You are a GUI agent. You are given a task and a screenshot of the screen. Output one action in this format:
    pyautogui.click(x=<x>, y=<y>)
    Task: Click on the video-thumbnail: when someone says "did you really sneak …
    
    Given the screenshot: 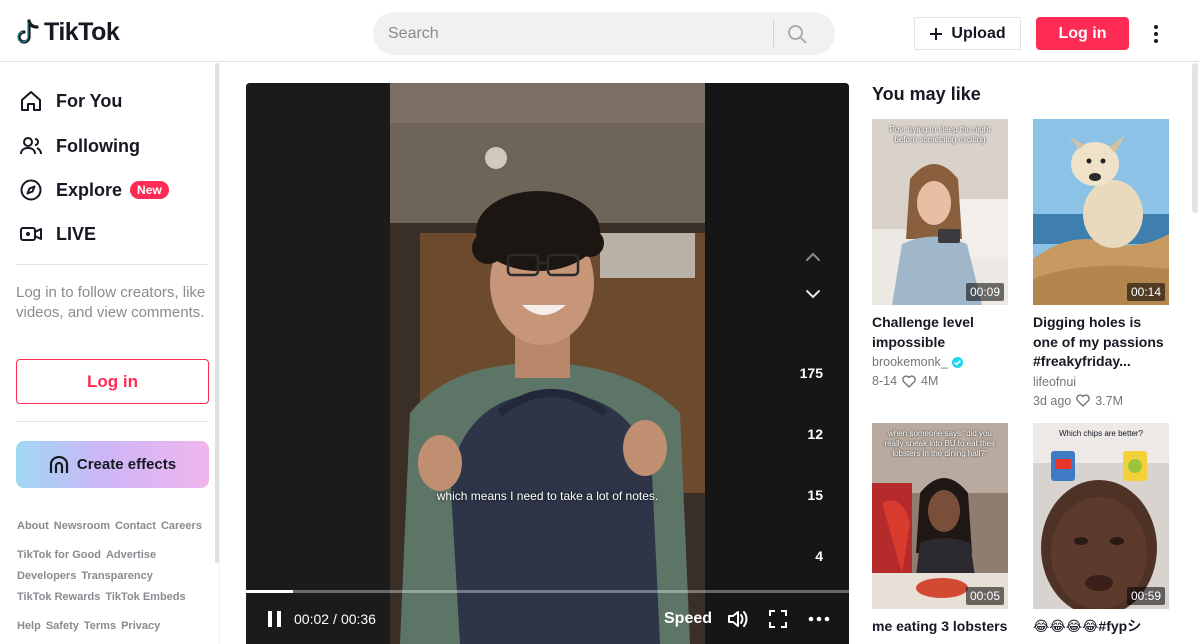 What is the action you would take?
    pyautogui.click(x=940, y=516)
    